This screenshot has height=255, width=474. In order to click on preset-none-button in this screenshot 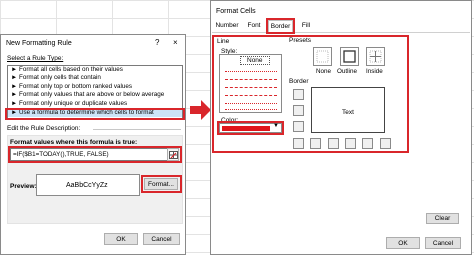, I will do `click(322, 56)`.